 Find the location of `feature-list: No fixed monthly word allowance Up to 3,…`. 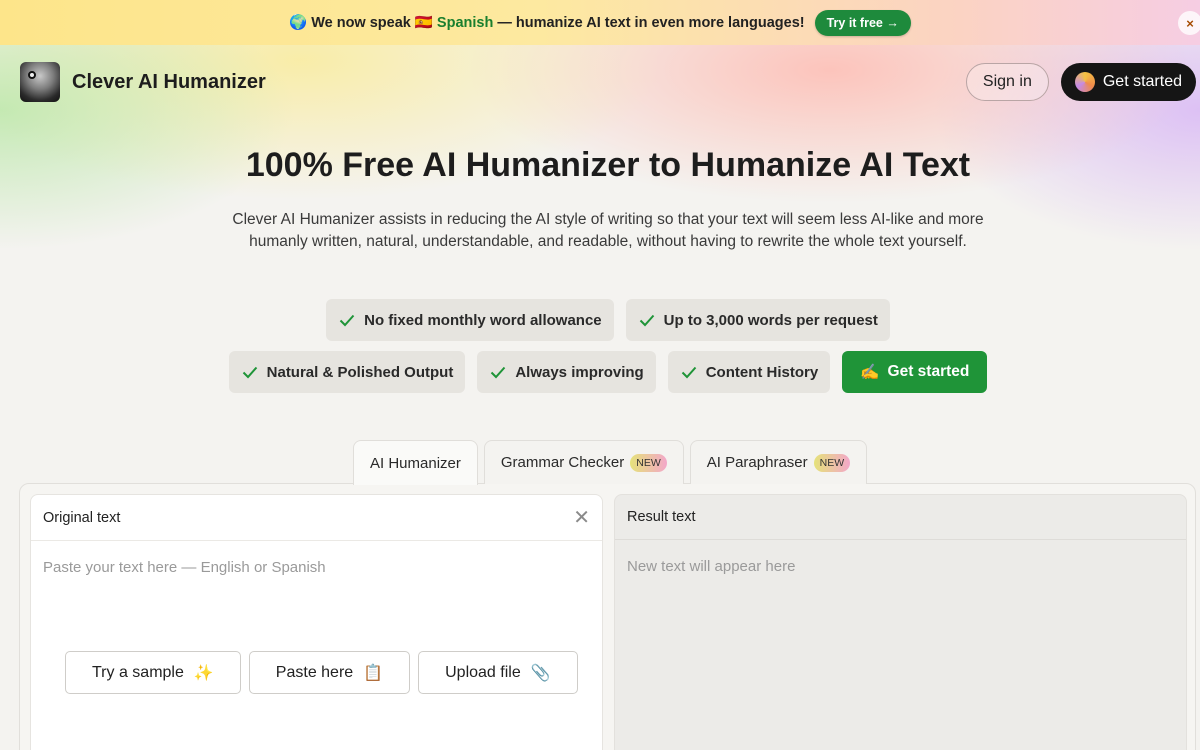

feature-list: No fixed monthly word allowance Up to 3,… is located at coordinates (600, 346).